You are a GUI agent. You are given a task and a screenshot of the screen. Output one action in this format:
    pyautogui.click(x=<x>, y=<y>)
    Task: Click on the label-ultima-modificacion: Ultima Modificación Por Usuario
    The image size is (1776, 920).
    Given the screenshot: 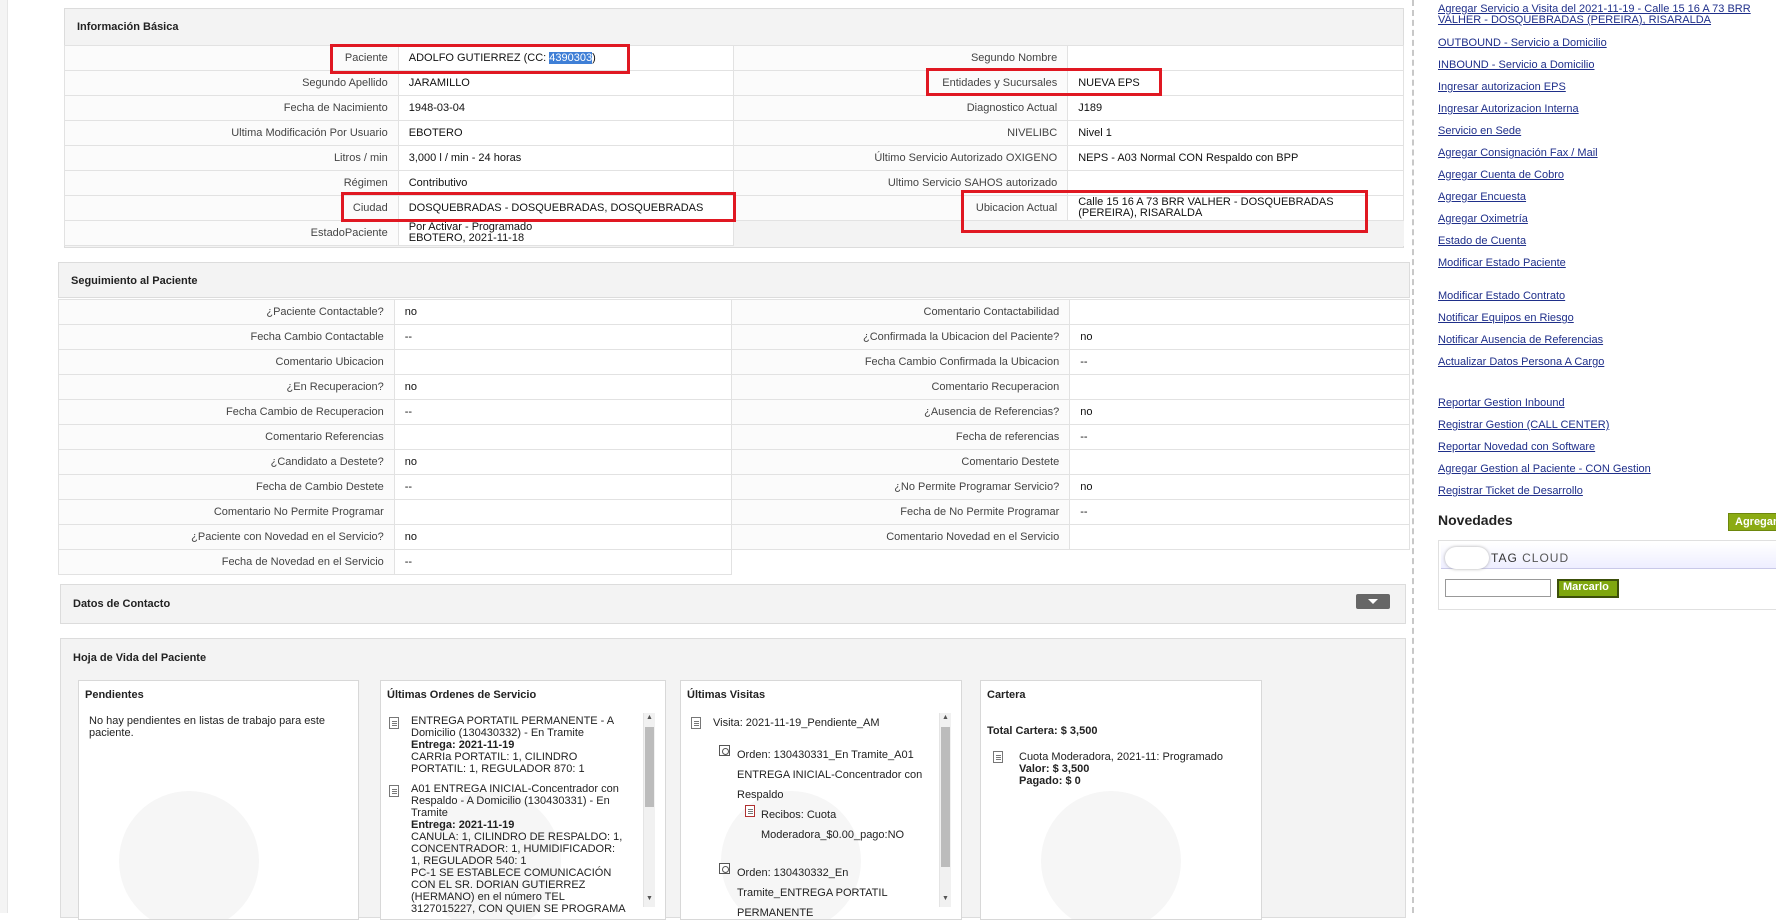 What is the action you would take?
    pyautogui.click(x=231, y=133)
    